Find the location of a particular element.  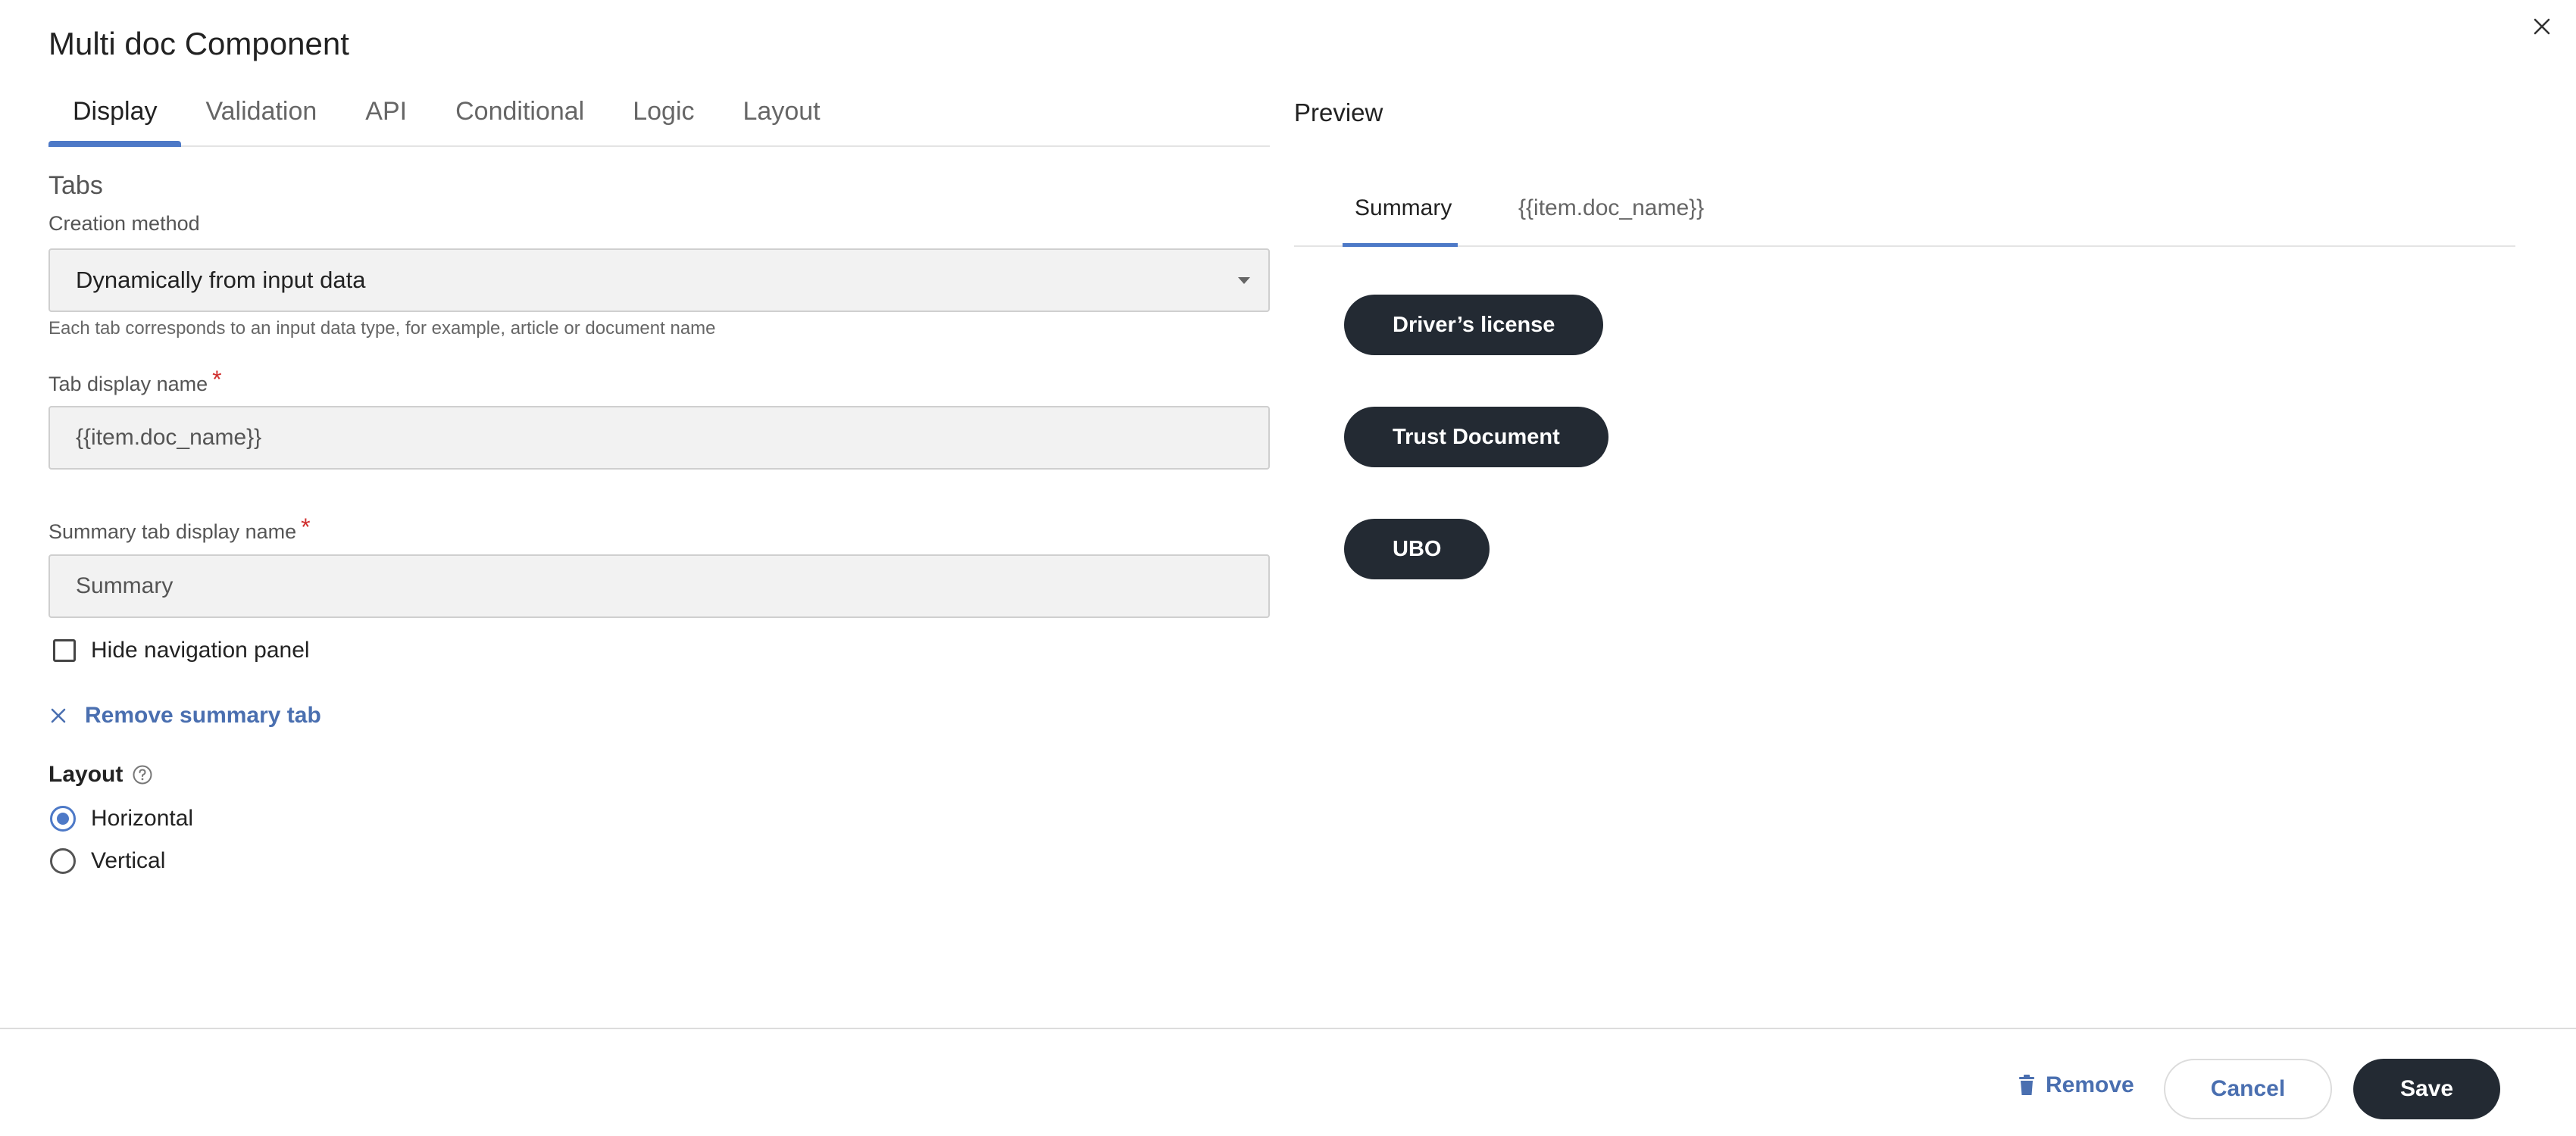

close-button is located at coordinates (2542, 26).